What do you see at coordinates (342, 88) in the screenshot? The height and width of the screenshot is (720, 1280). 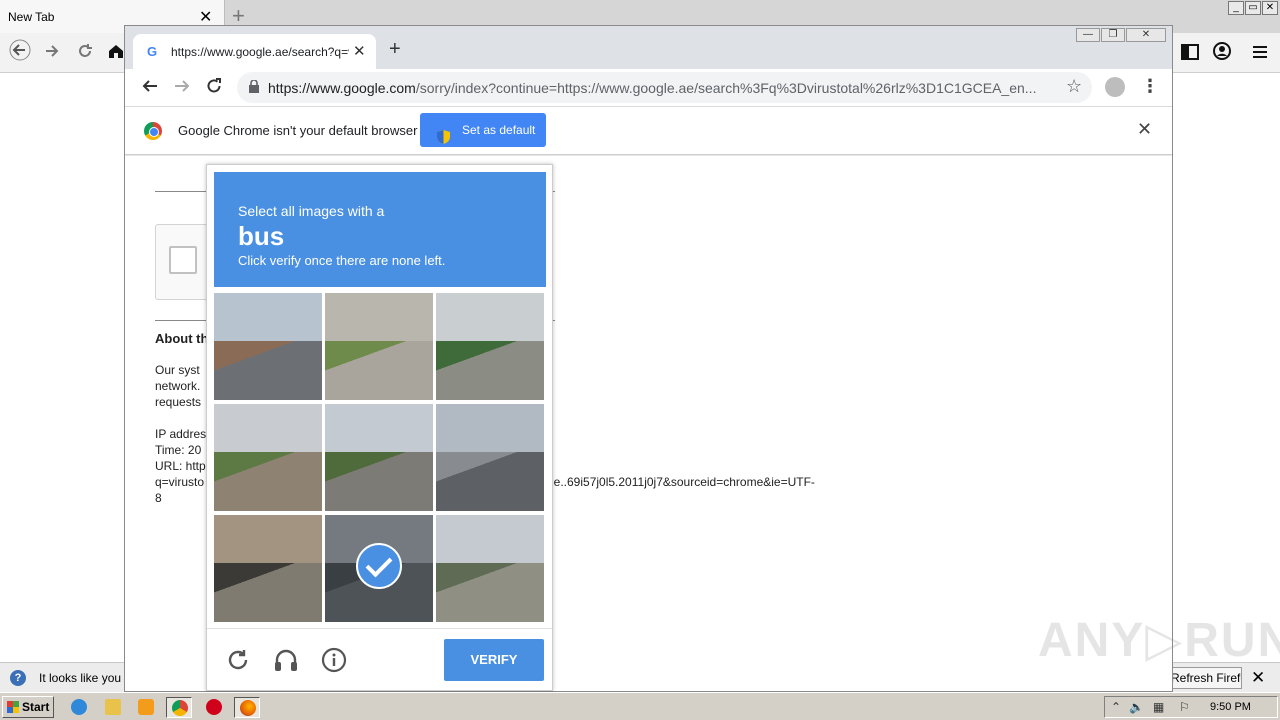 I see `url-host: https://www.google.com` at bounding box center [342, 88].